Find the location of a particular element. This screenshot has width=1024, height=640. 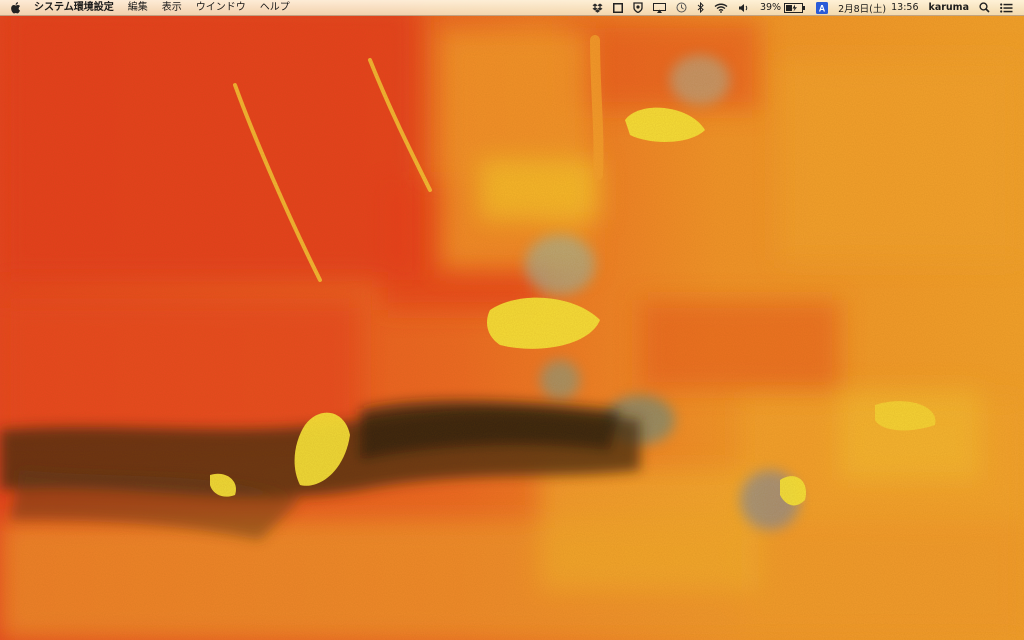

notification-center-icon is located at coordinates (1006, 8).